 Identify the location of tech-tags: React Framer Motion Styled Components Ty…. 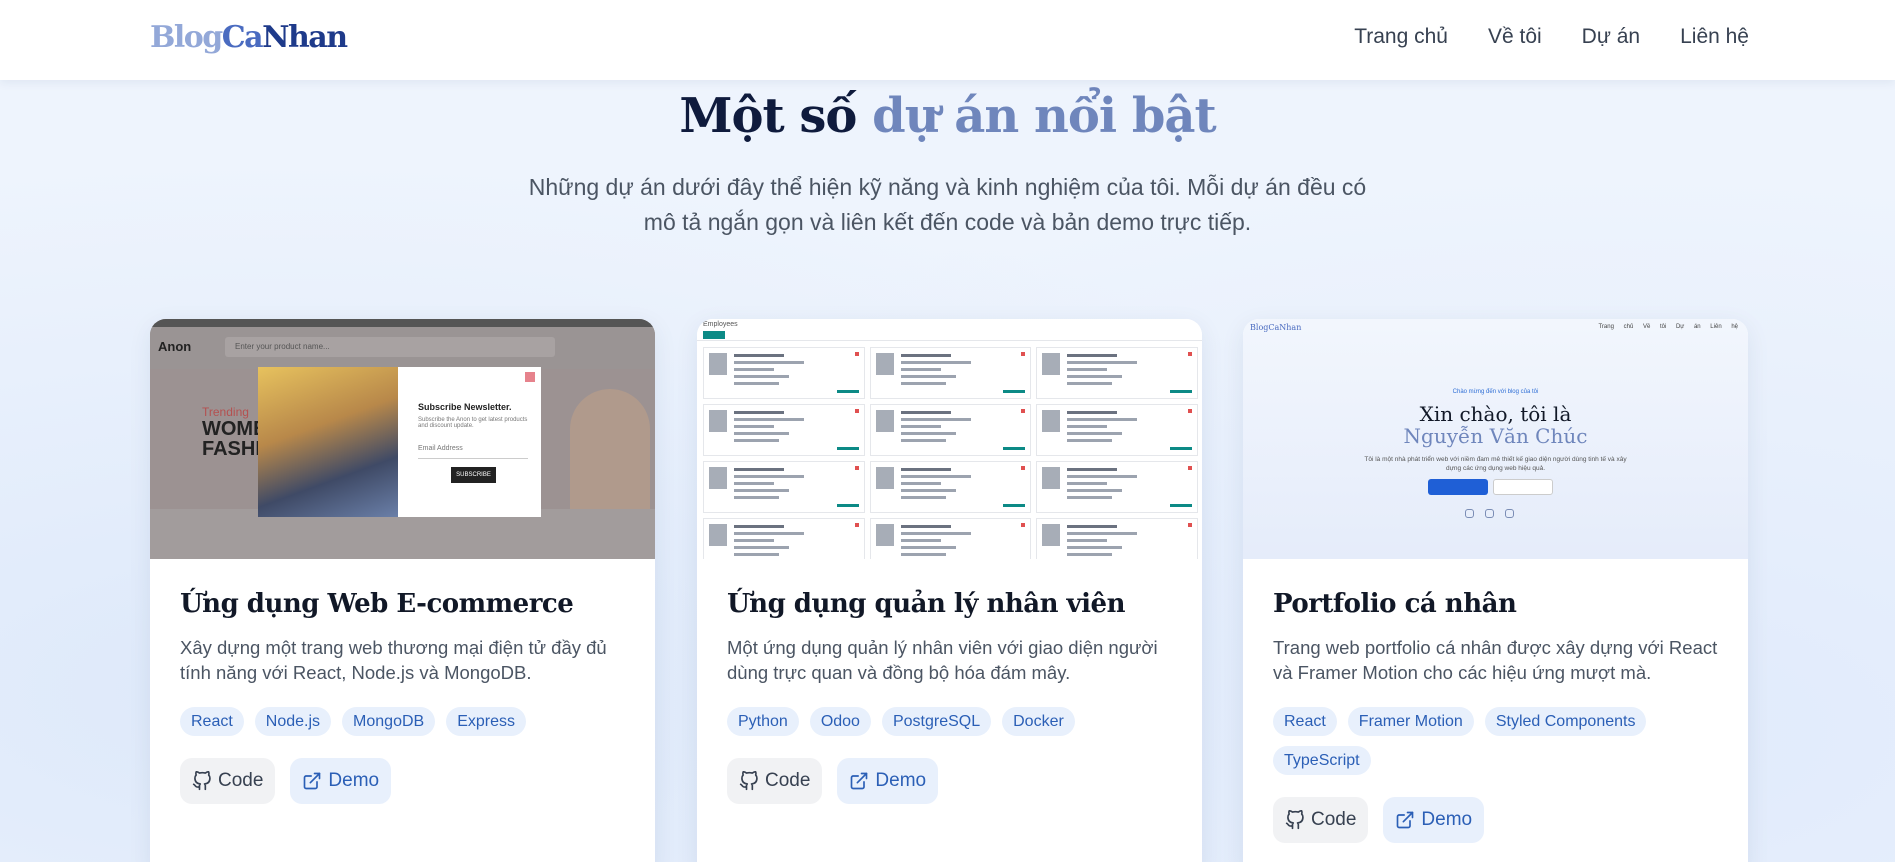
(1495, 741).